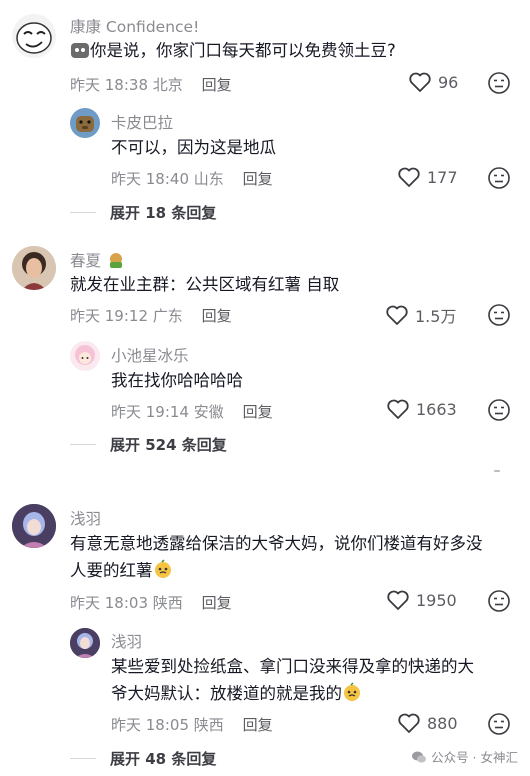 The image size is (530, 776). I want to click on commenter-name: 康康 Confidence!, so click(134, 26).